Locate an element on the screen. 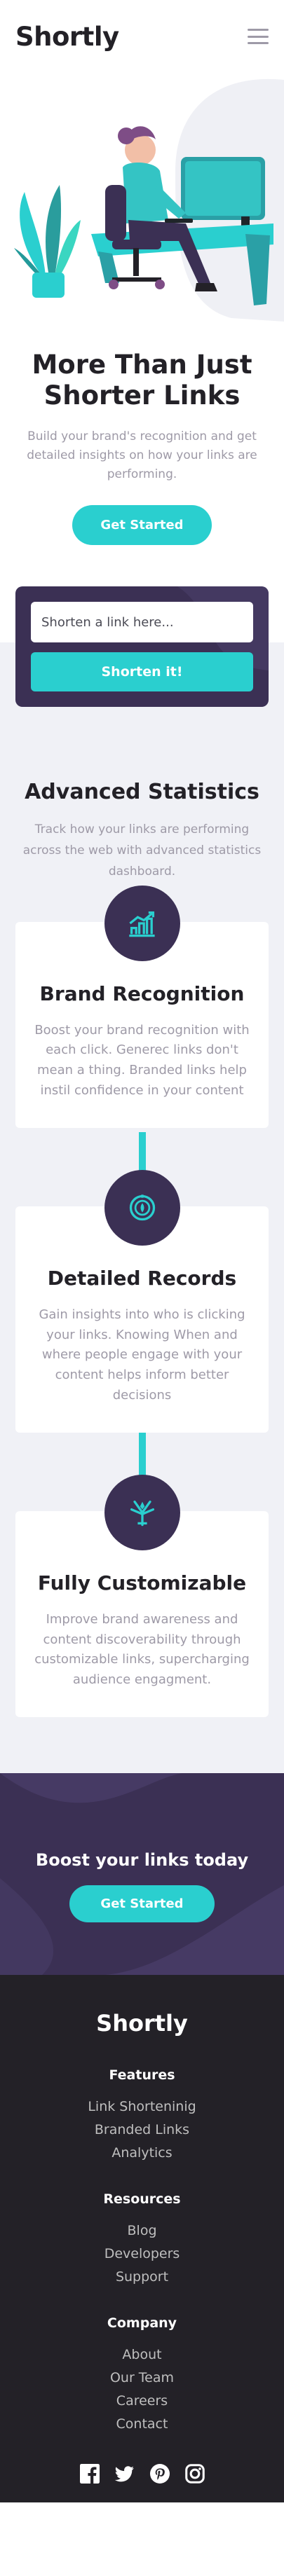  boost-section: Boost your links today Get Started is located at coordinates (142, 1873).